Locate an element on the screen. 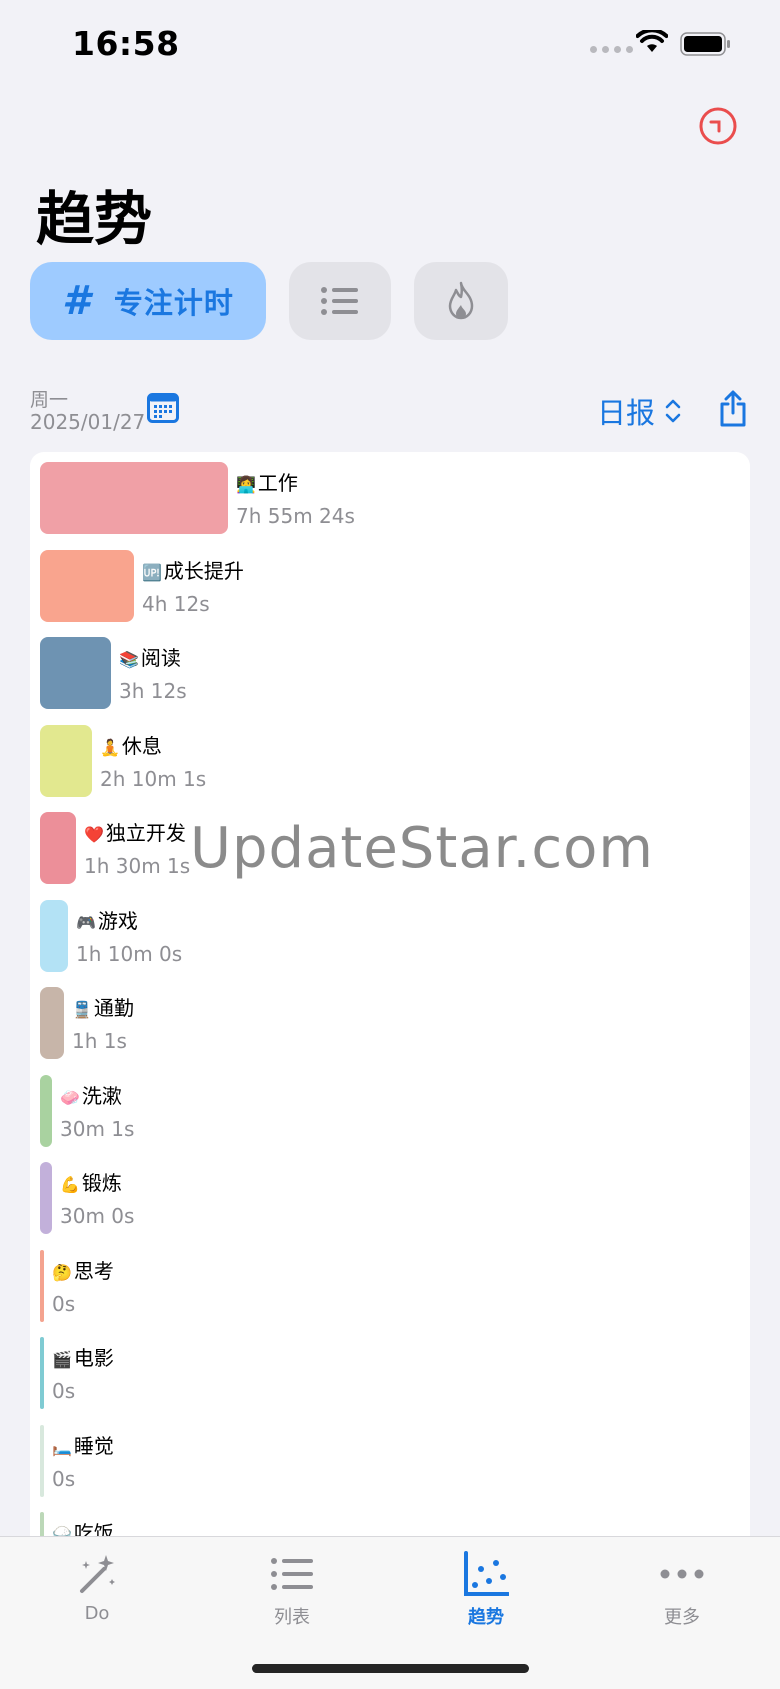  category-label-line: ❤️ 独立开发 is located at coordinates (137, 830).